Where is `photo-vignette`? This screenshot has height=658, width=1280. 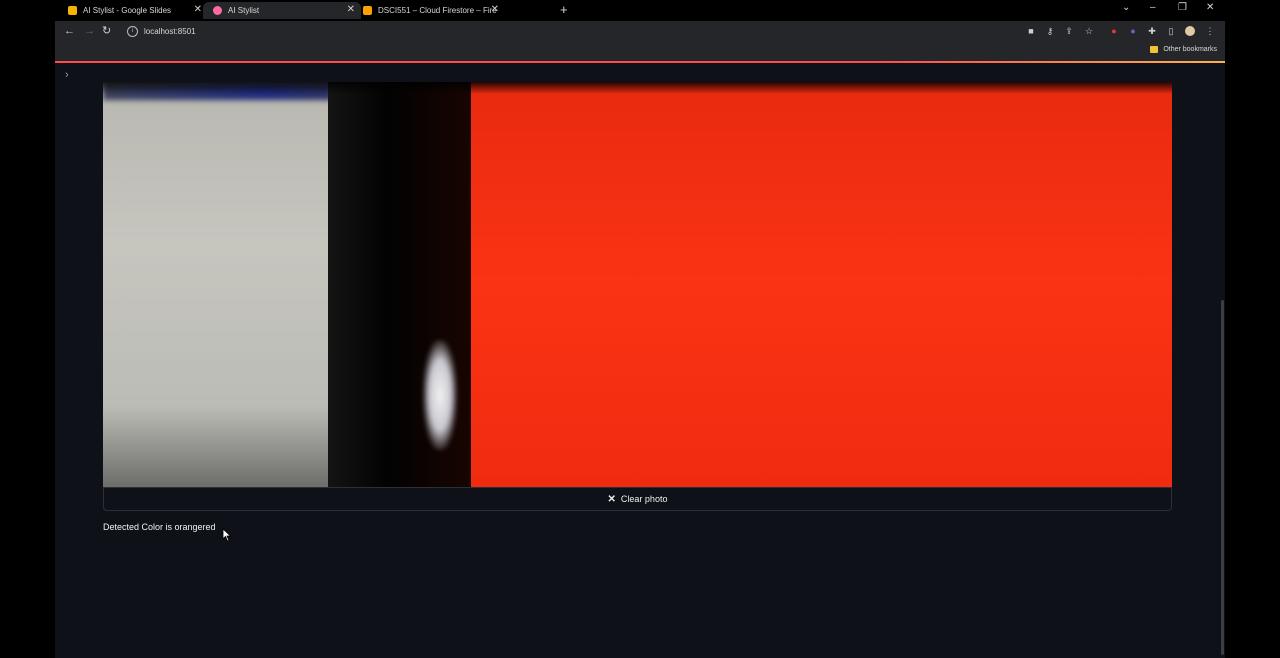
photo-vignette is located at coordinates (637, 88).